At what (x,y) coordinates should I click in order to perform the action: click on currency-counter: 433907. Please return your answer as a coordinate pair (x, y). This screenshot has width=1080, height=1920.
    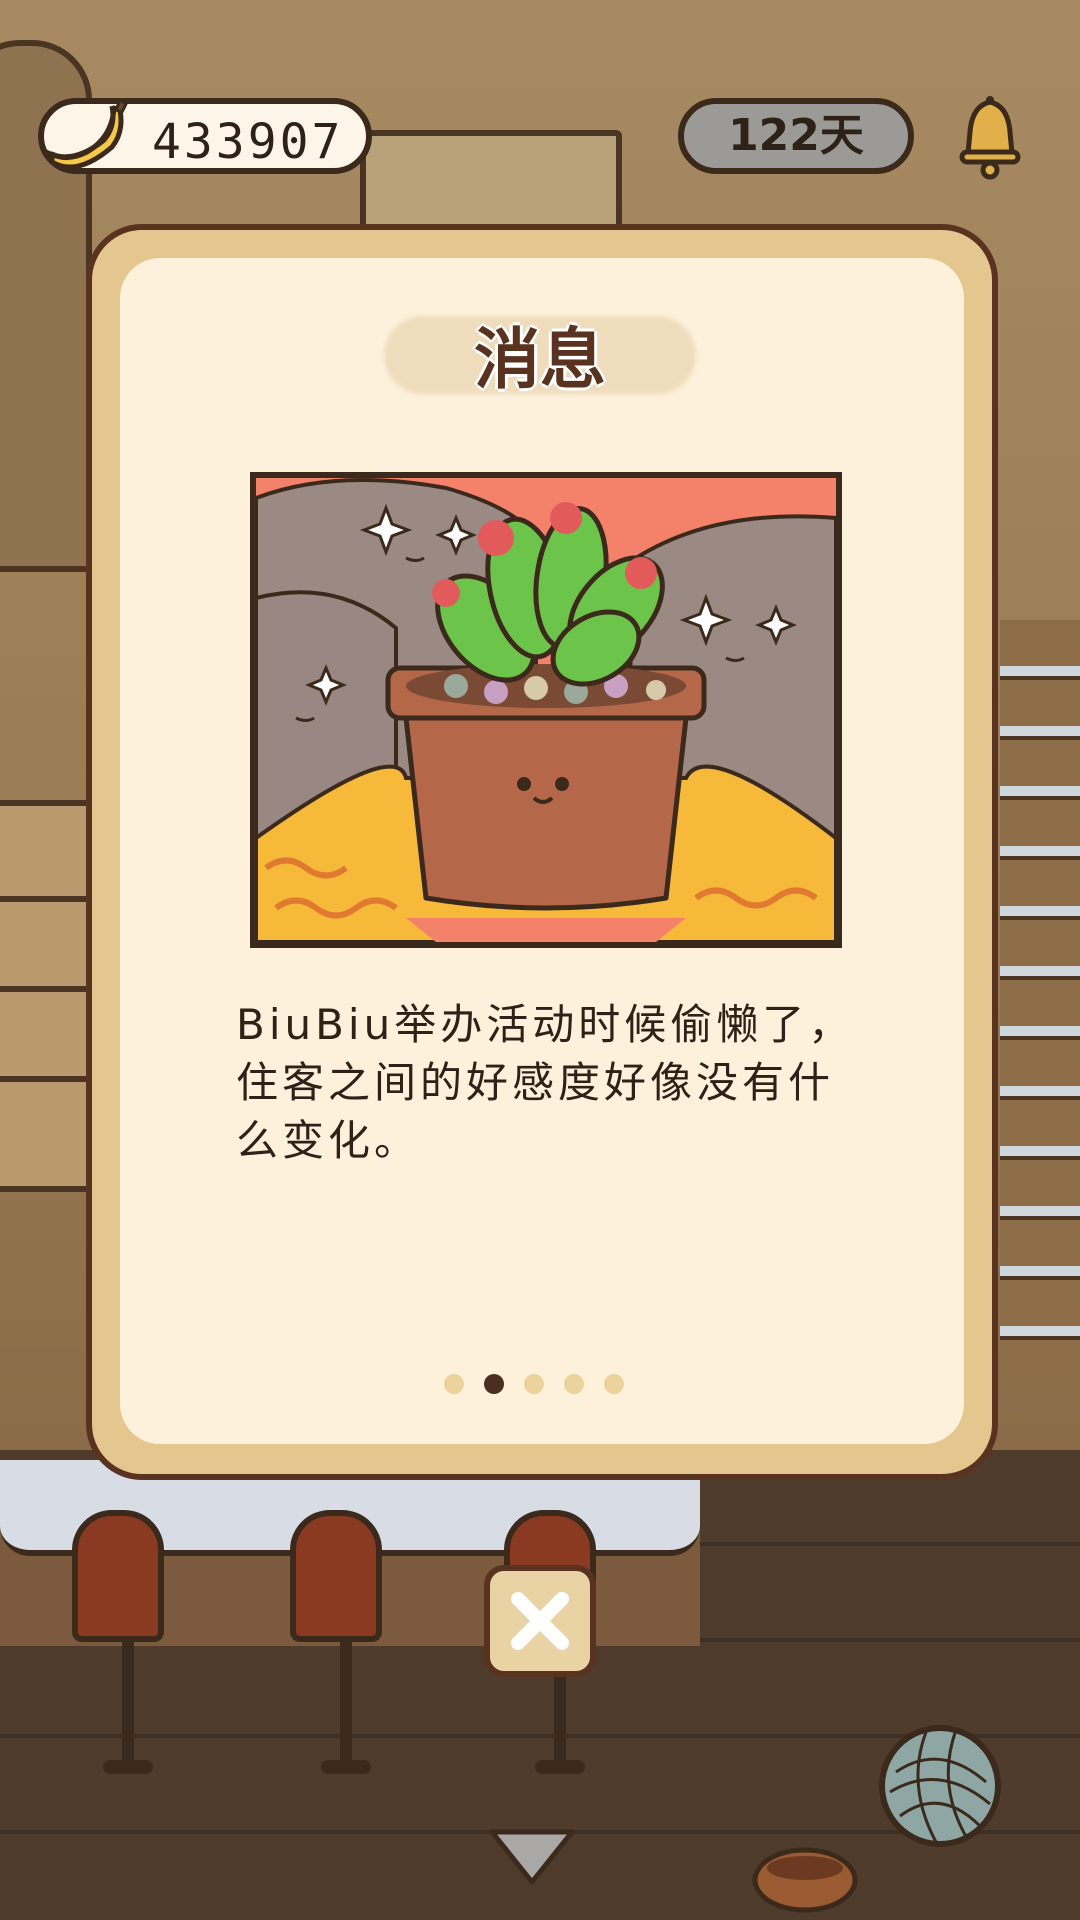
    Looking at the image, I should click on (205, 135).